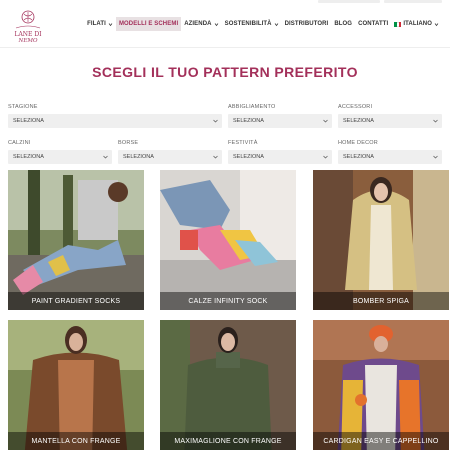 This screenshot has height=450, width=450. I want to click on nav-item-contatti: CONTATTI, so click(373, 24).